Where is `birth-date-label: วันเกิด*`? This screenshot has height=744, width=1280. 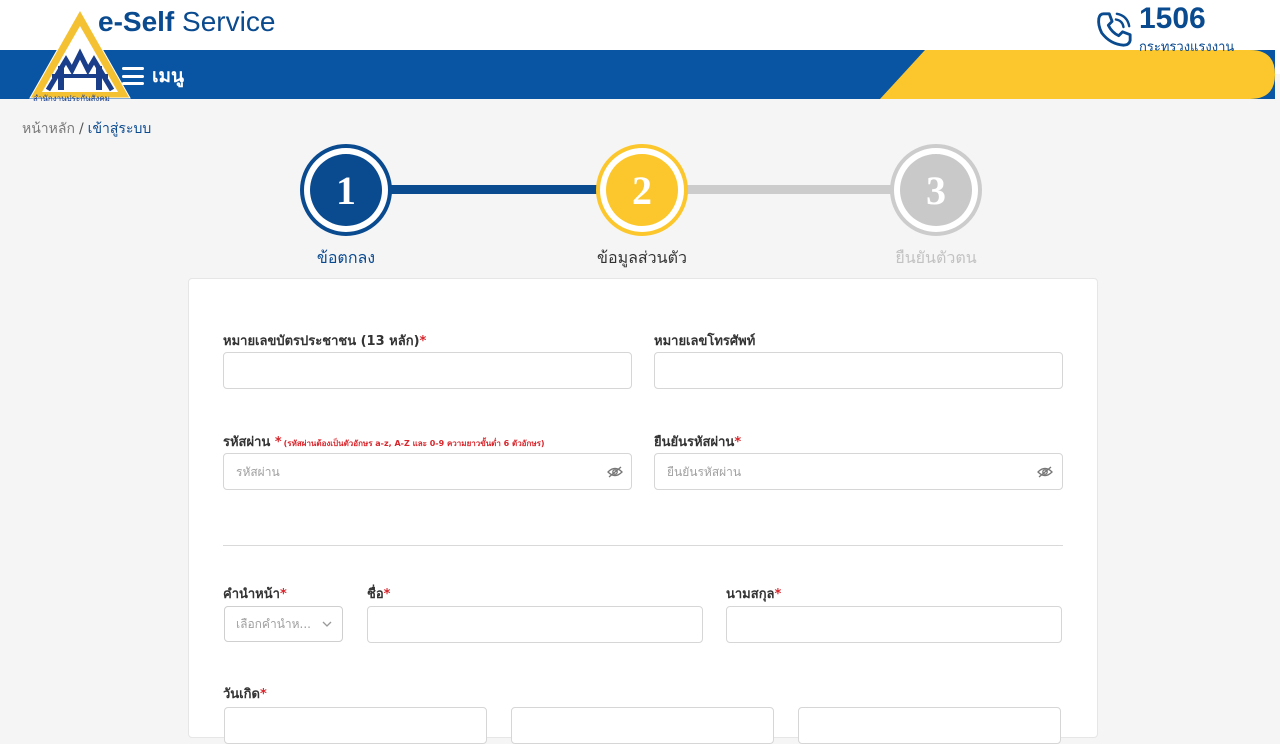
birth-date-label: วันเกิด* is located at coordinates (245, 694).